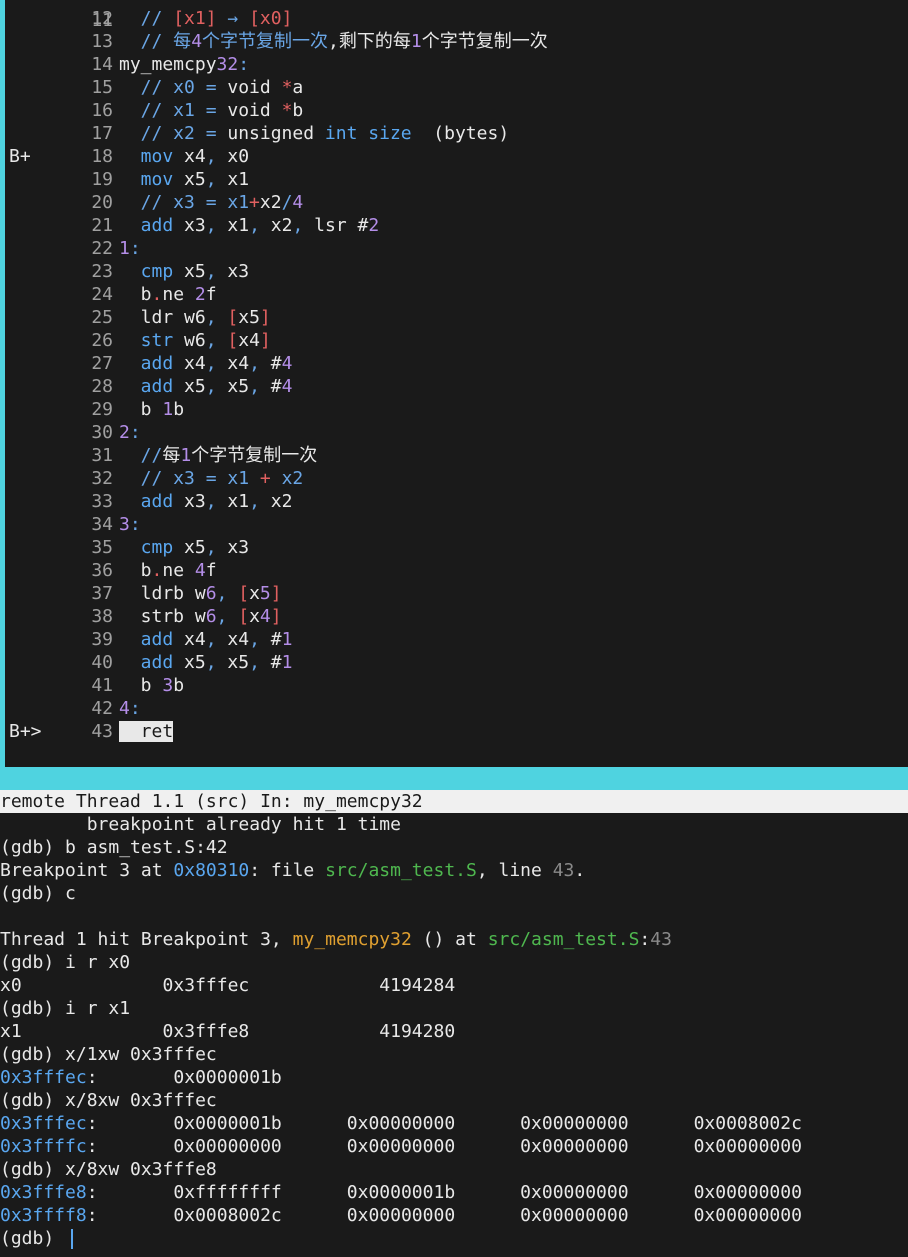 The image size is (908, 1257). What do you see at coordinates (195, 317) in the screenshot?
I see `source-code: ldr w6, [x5]` at bounding box center [195, 317].